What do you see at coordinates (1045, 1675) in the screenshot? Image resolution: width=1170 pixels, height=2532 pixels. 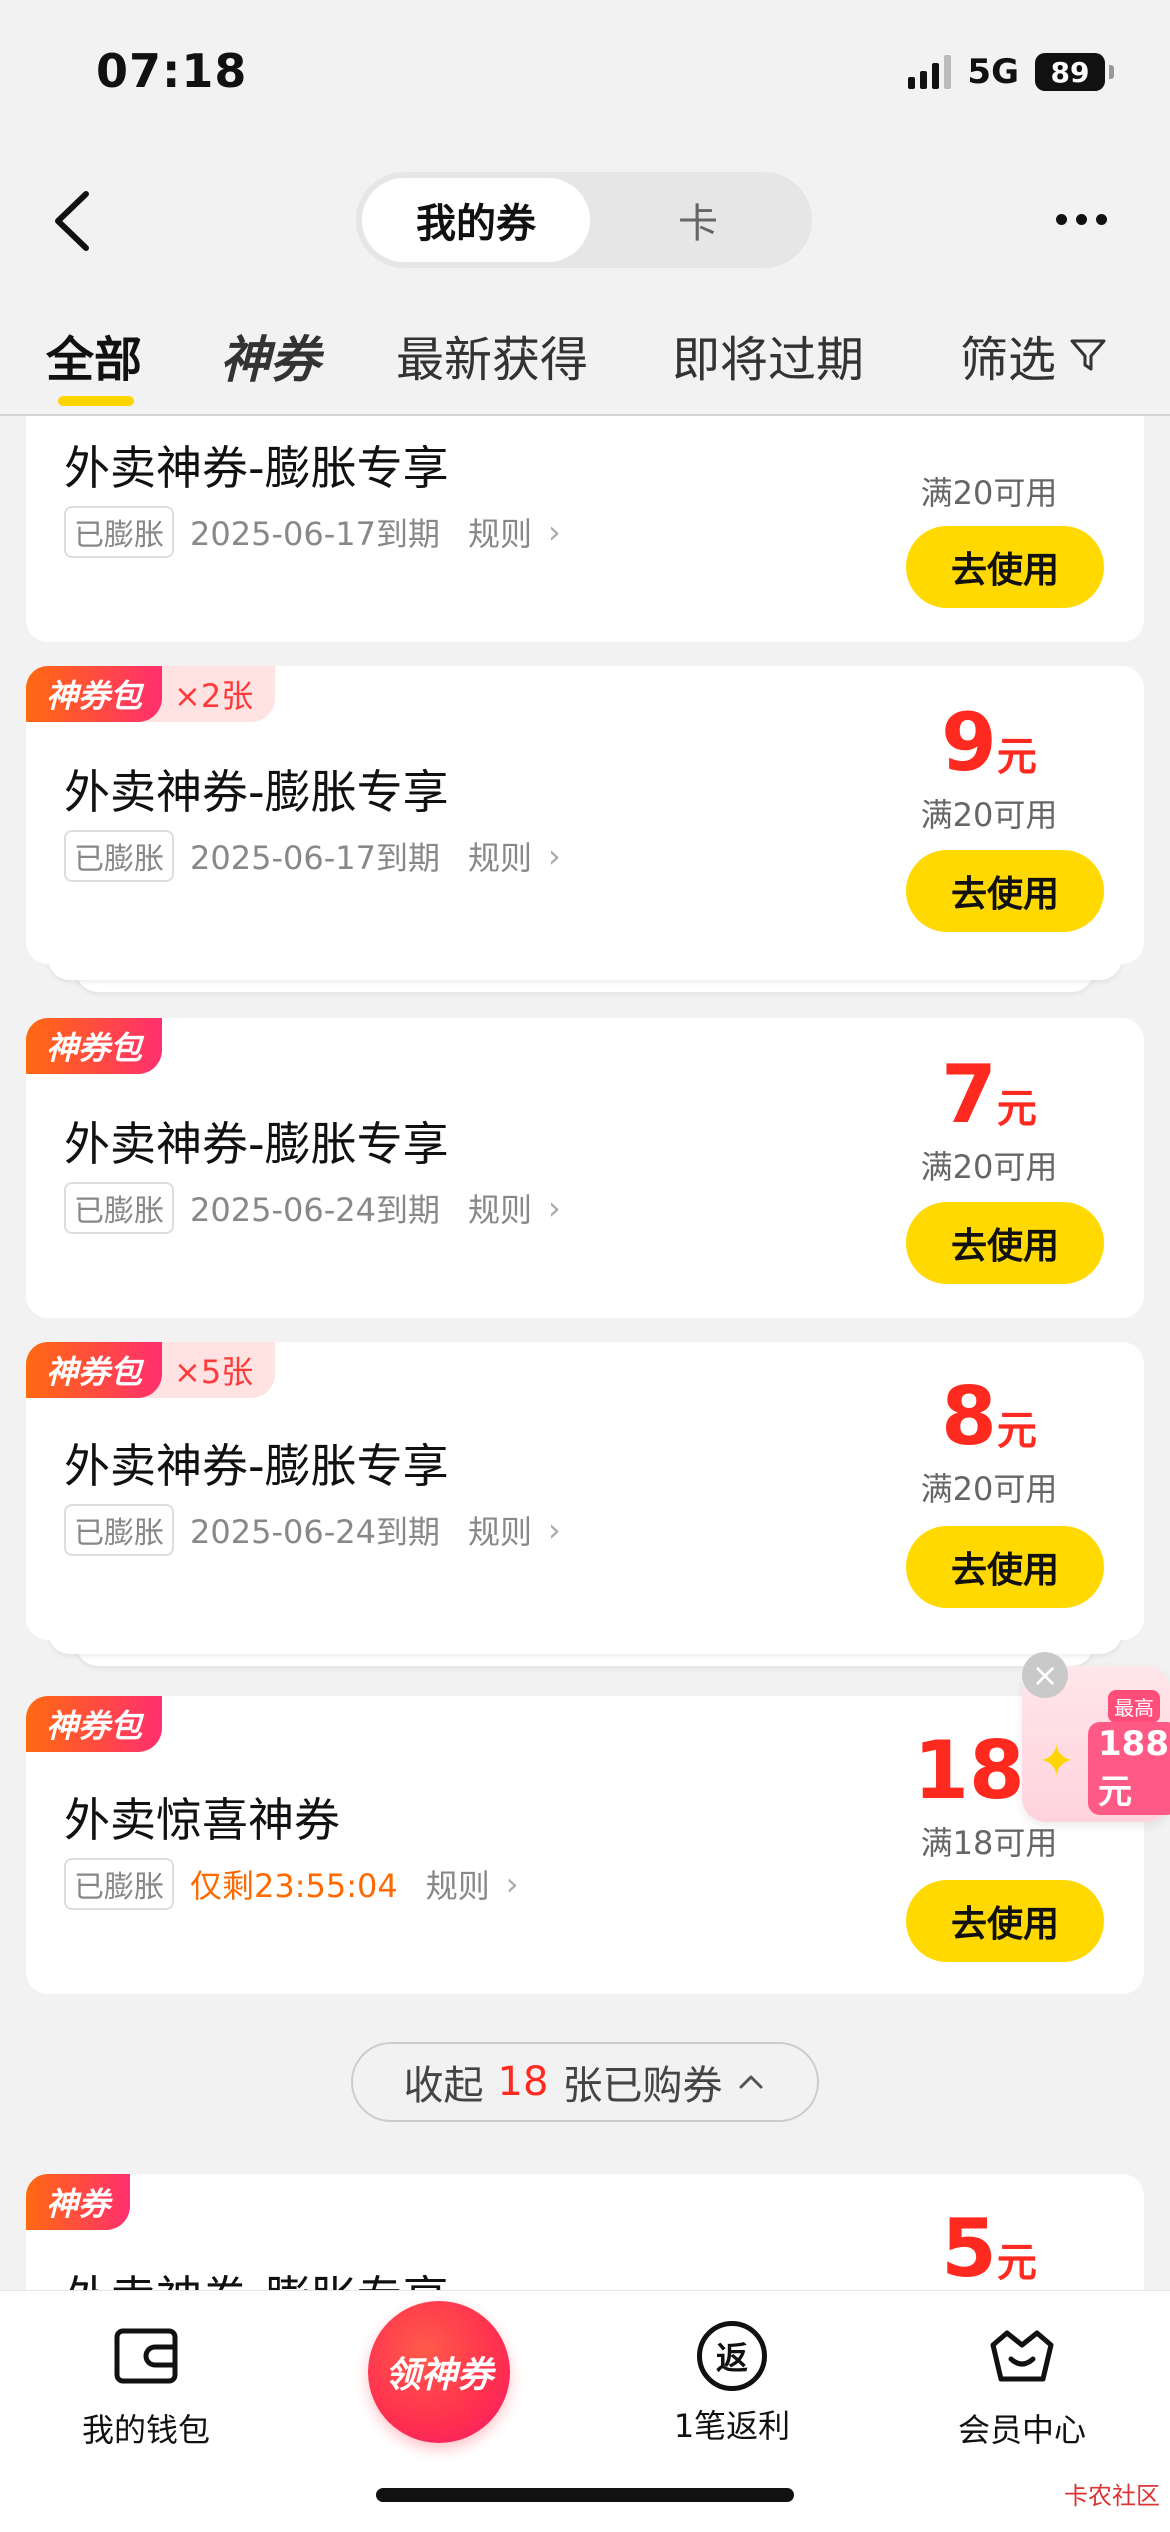 I see `close-icon: ×` at bounding box center [1045, 1675].